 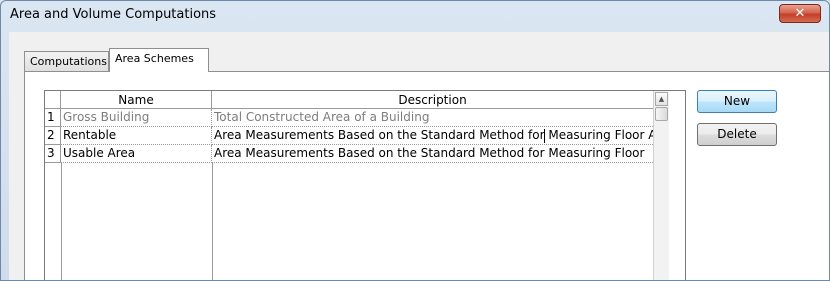 I want to click on dialog-title: Area and Volume Computations, so click(x=113, y=14).